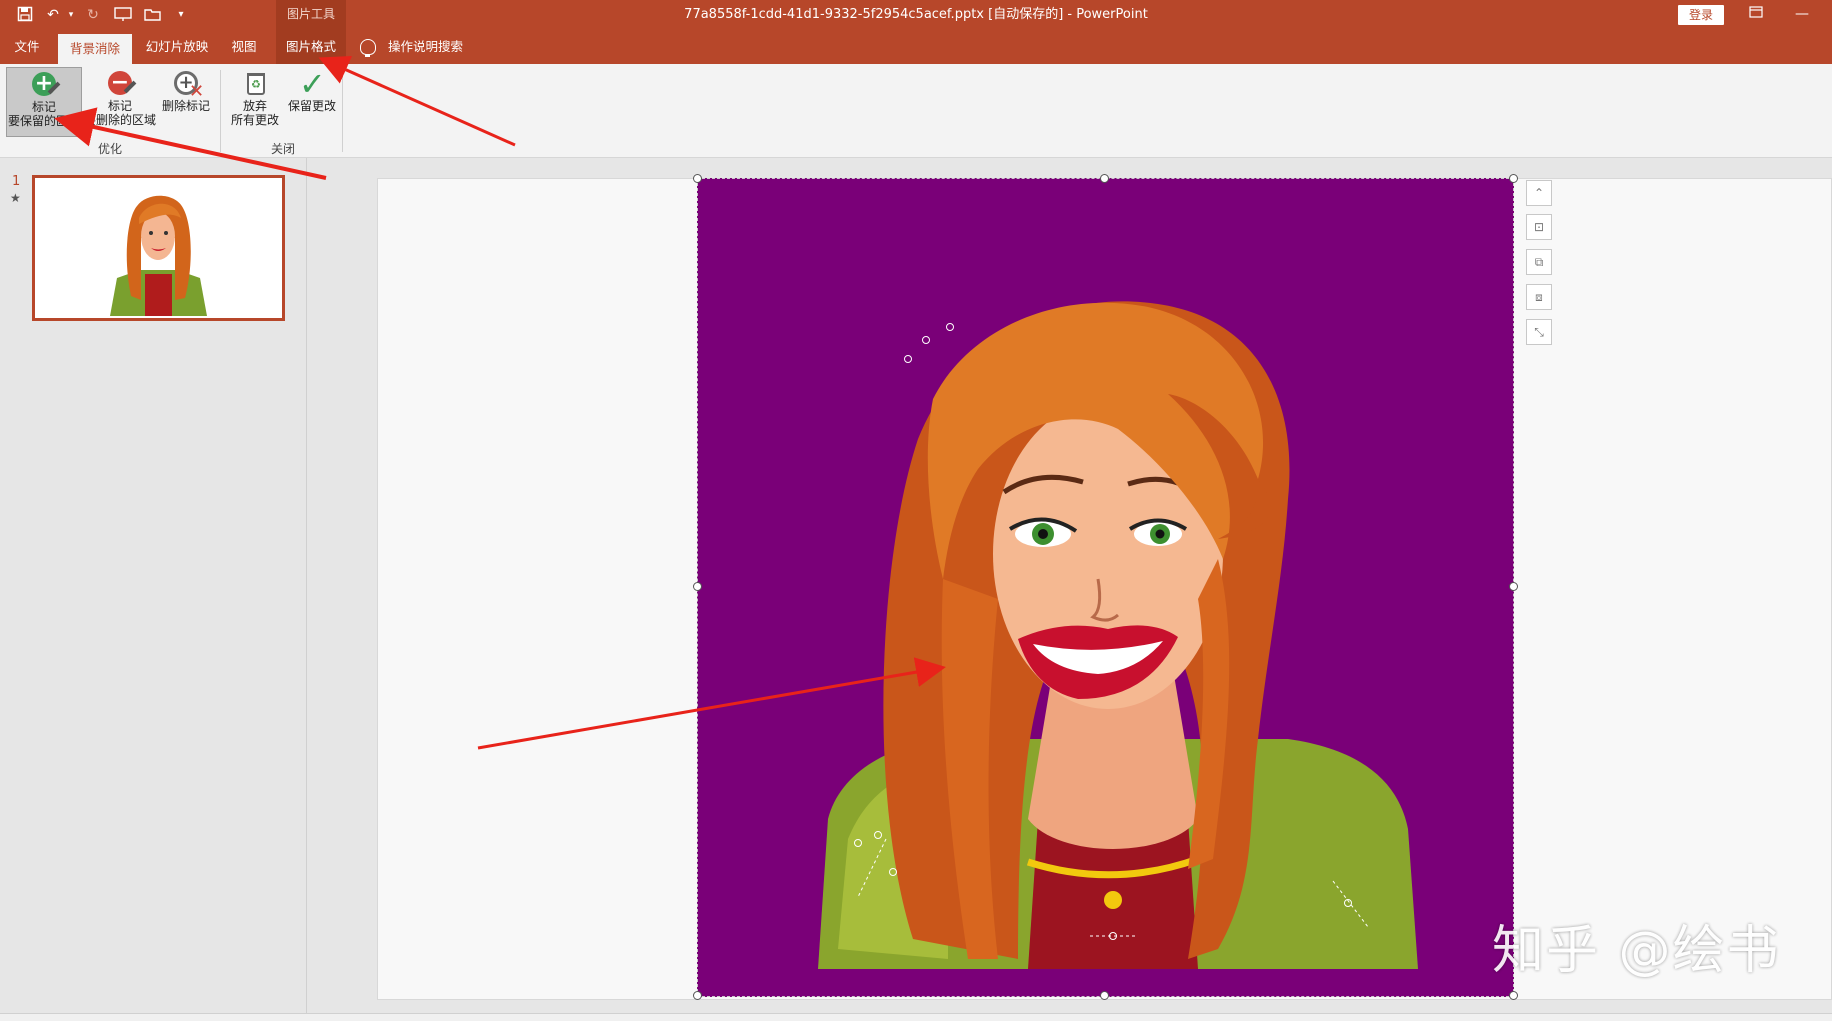 Image resolution: width=1832 pixels, height=1021 pixels. What do you see at coordinates (368, 48) in the screenshot?
I see `lightbulb-icon` at bounding box center [368, 48].